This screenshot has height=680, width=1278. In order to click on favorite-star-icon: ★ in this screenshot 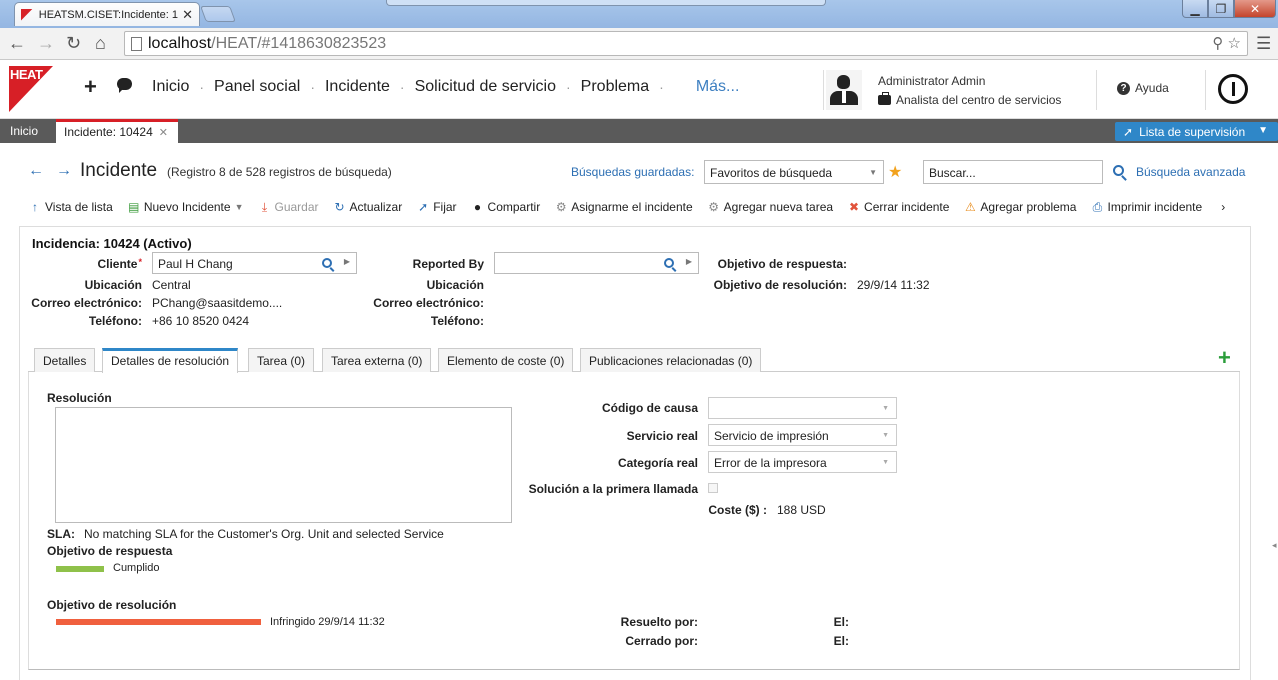, I will do `click(895, 172)`.